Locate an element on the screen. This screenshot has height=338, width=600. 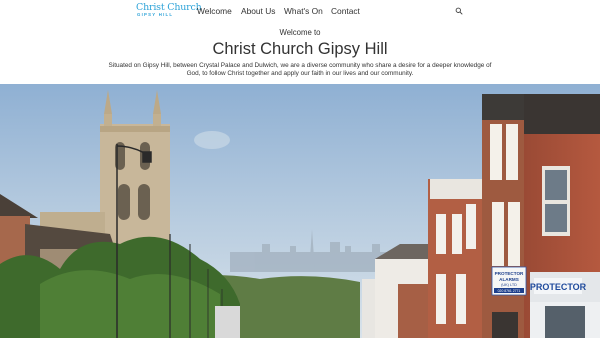
site-logo: Christ Church GIPSY HILL is located at coordinates (169, 10).